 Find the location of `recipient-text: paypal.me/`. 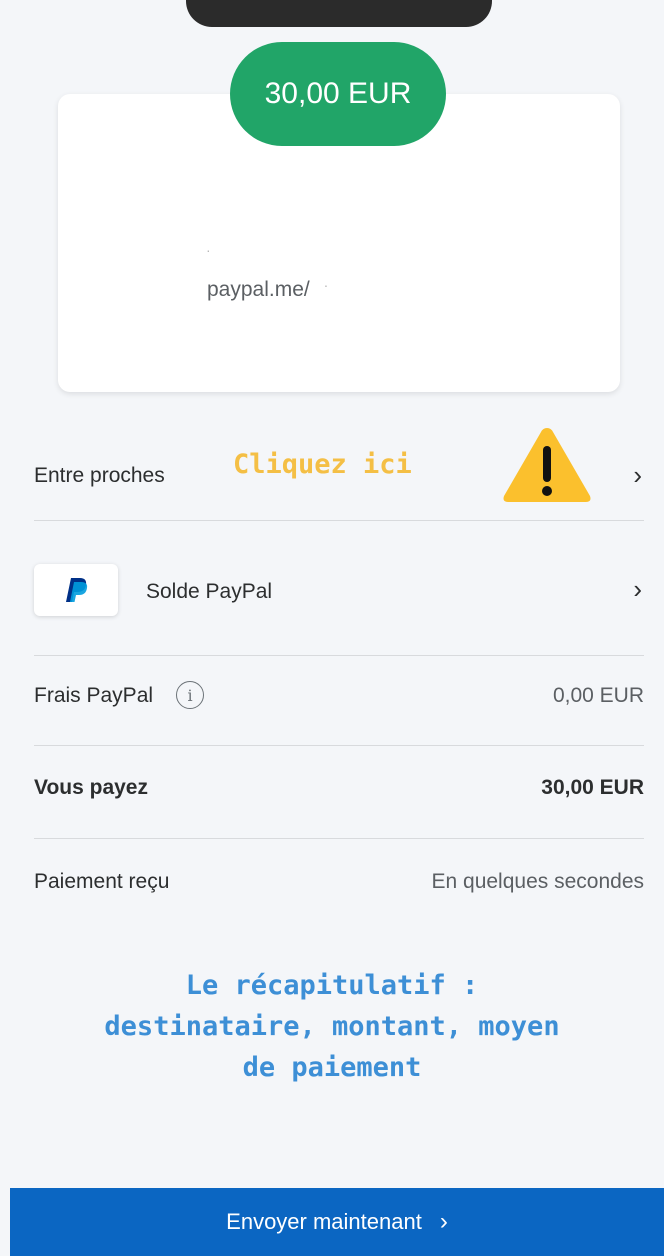

recipient-text: paypal.me/ is located at coordinates (258, 289).